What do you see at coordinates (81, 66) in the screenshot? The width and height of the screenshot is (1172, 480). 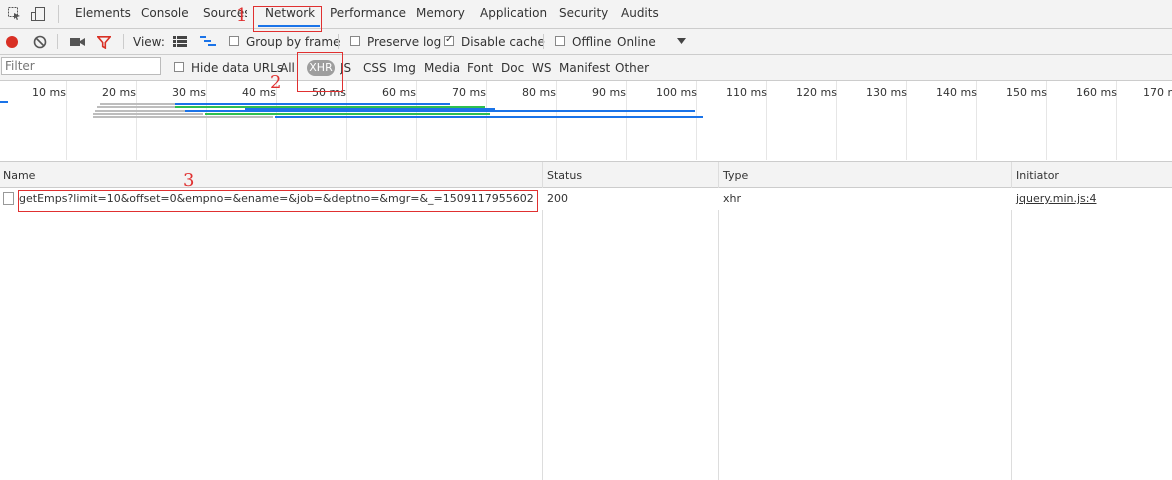 I see `filter-input` at bounding box center [81, 66].